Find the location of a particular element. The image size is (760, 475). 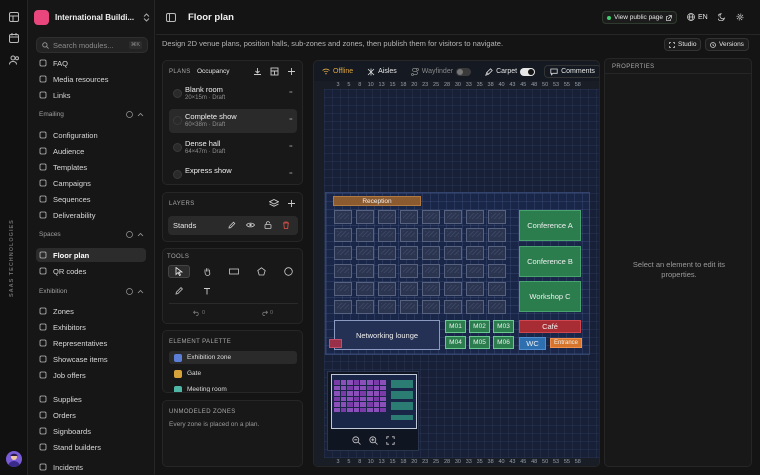

minimap is located at coordinates (373, 411).